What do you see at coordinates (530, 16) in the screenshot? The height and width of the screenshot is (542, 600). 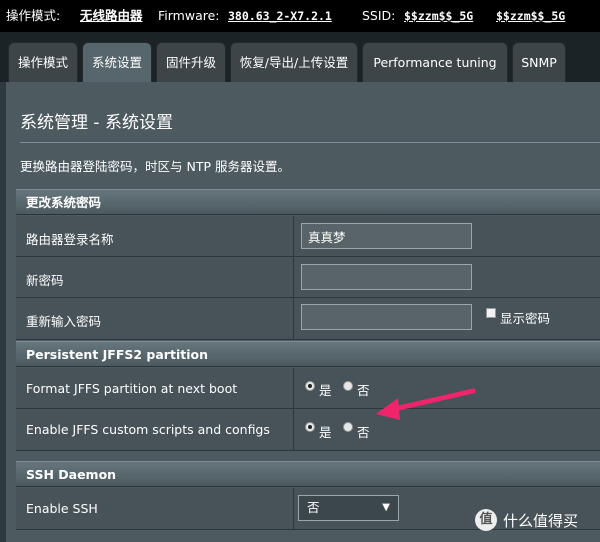 I see `ssid-link-2: $$zzm$$_5G` at bounding box center [530, 16].